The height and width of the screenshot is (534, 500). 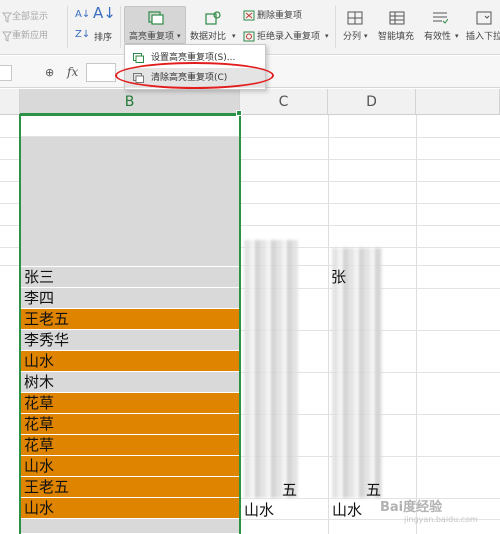 What do you see at coordinates (352, 37) in the screenshot?
I see `split-button: 分列` at bounding box center [352, 37].